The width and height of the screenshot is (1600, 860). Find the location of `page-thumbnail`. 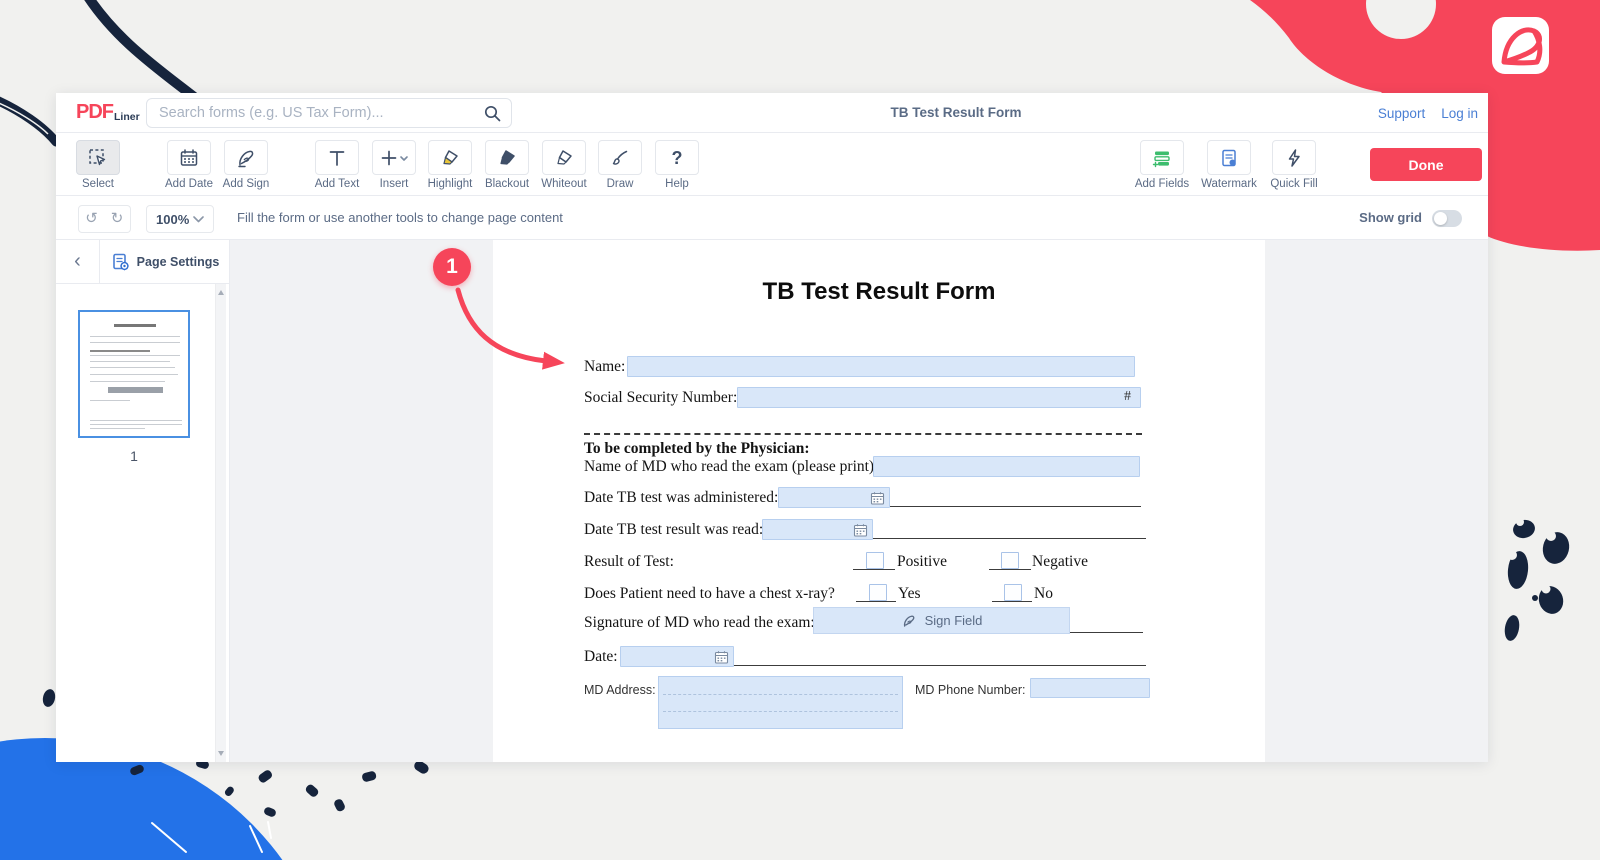

page-thumbnail is located at coordinates (134, 374).